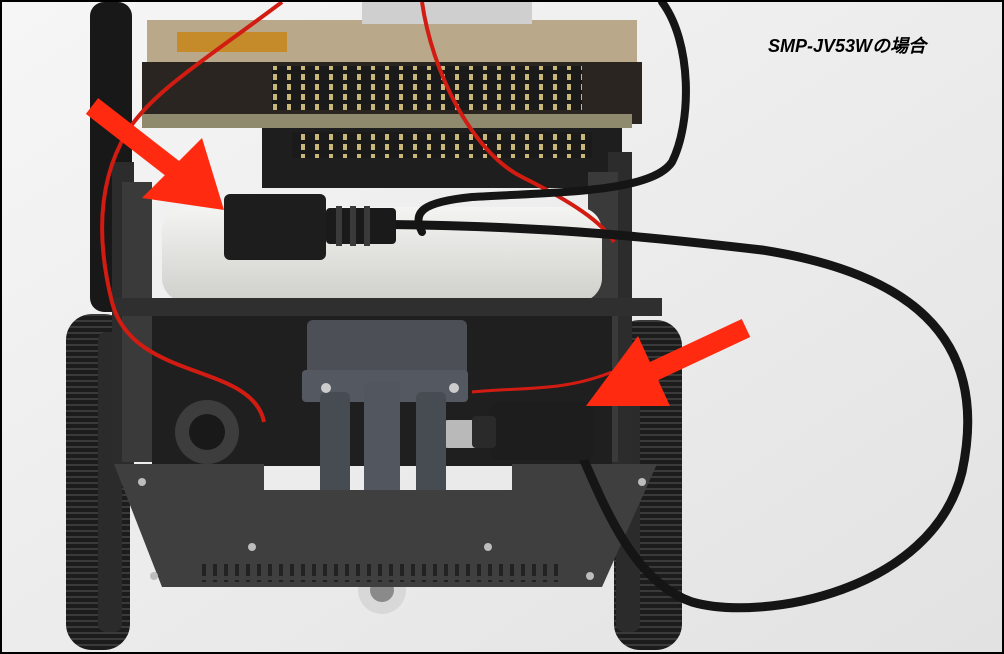 This screenshot has width=1004, height=654. Describe the element at coordinates (533, 431) in the screenshot. I see `dc-connector-lower` at that location.